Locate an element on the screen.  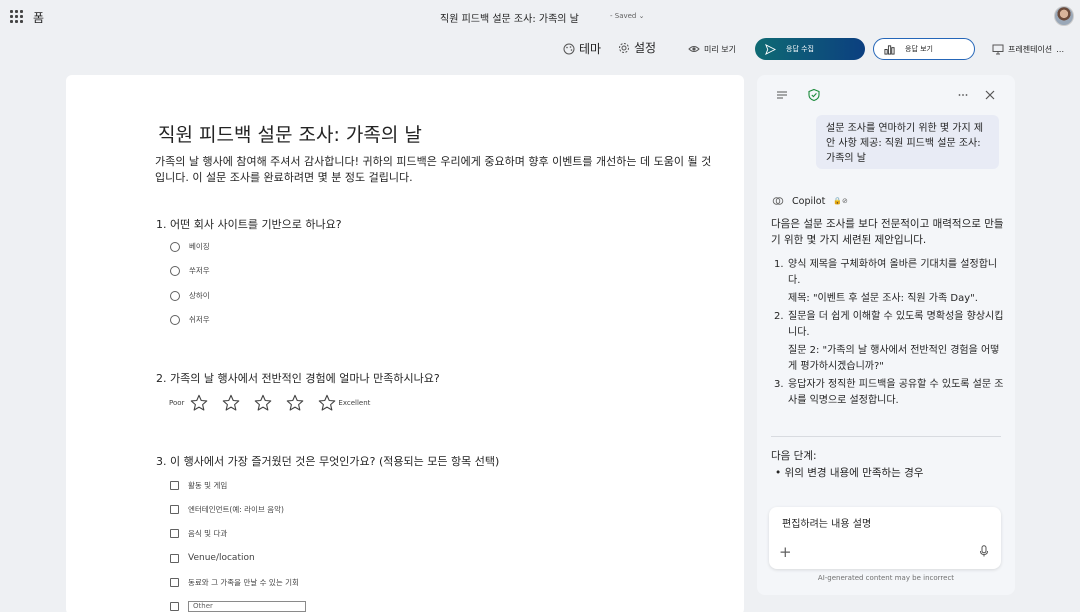
monitor-icon is located at coordinates (998, 49).